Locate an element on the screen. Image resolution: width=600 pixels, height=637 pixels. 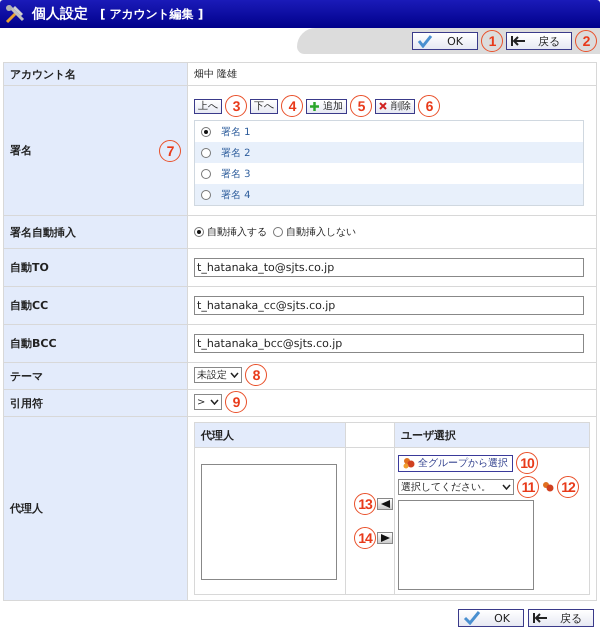
input-field: t_hatanaka_to@sjts.co.jp is located at coordinates (389, 267).